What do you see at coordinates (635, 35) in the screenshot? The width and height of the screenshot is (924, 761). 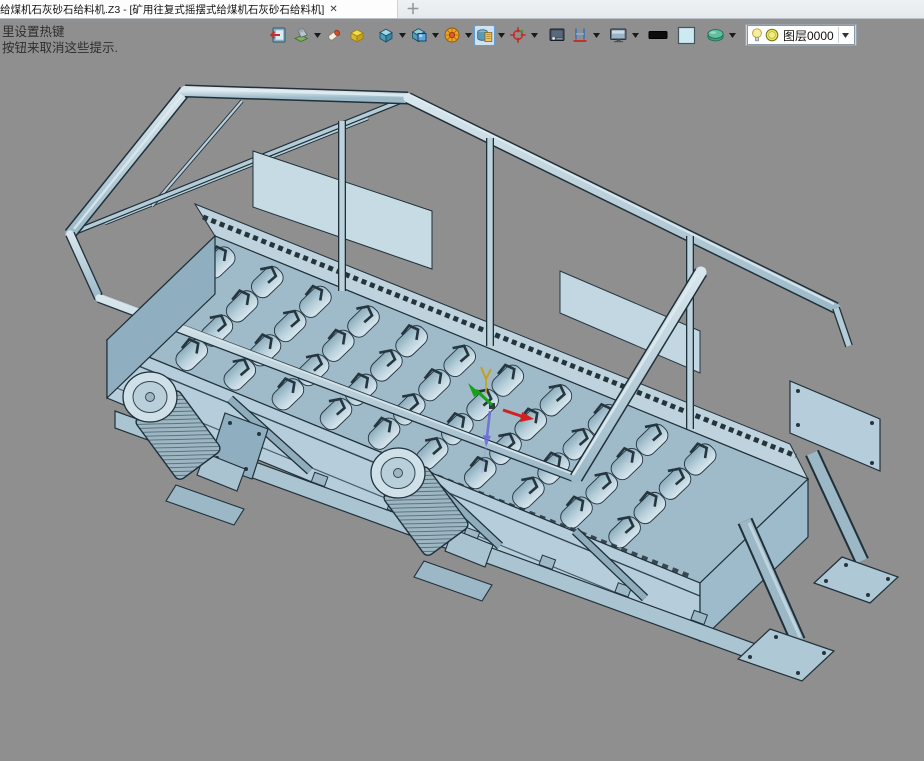 I see `monitor-dropdown-icon` at bounding box center [635, 35].